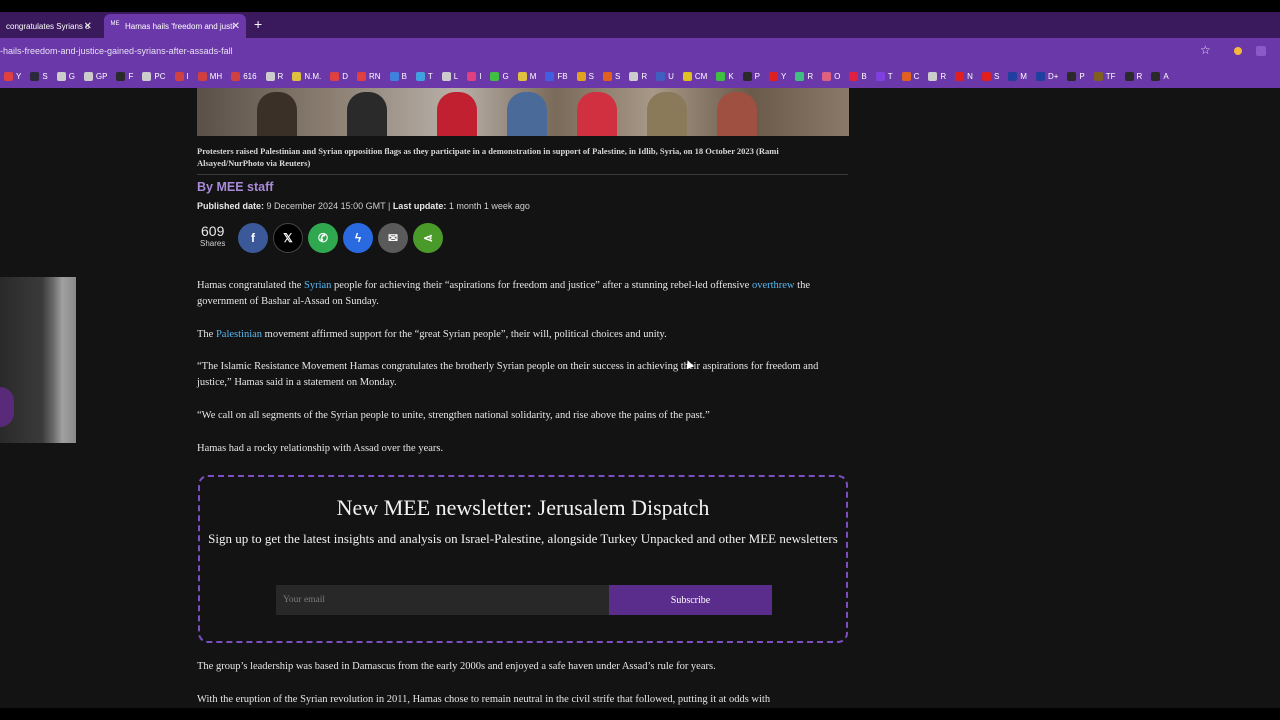 The height and width of the screenshot is (720, 1280). I want to click on bookmark-label: B, so click(404, 76).